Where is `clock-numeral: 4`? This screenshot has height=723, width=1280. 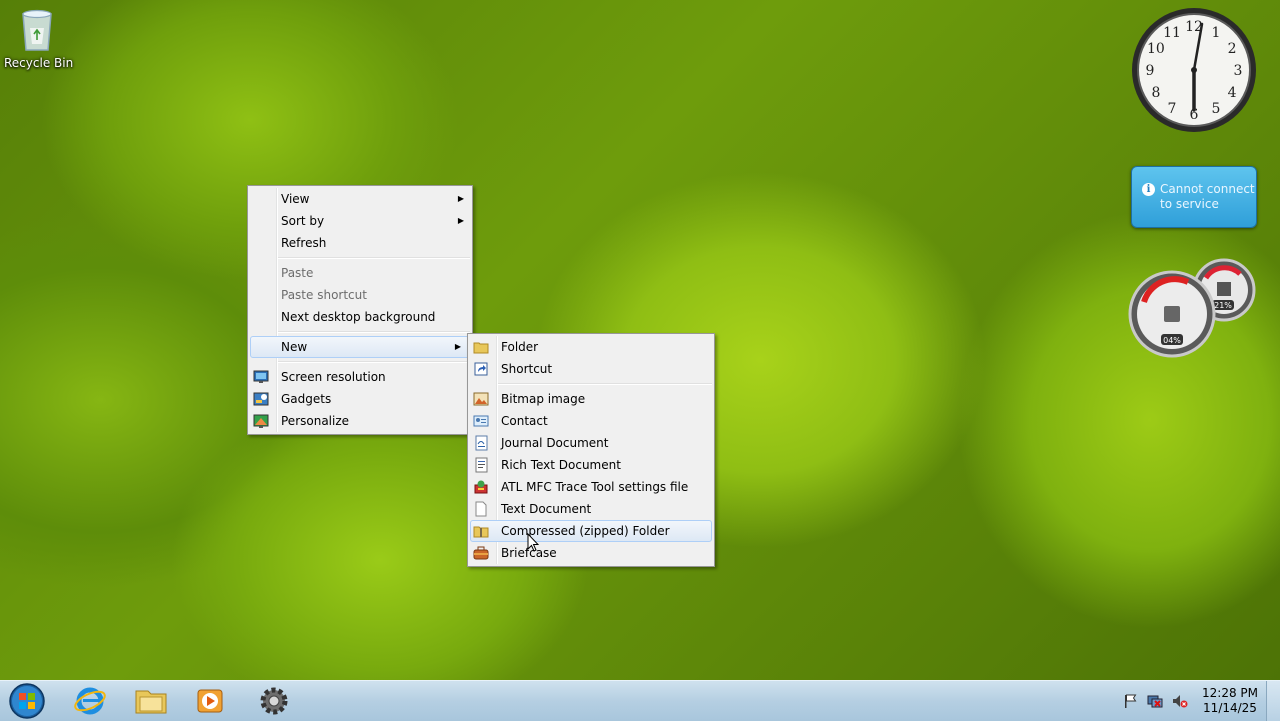 clock-numeral: 4 is located at coordinates (1232, 93).